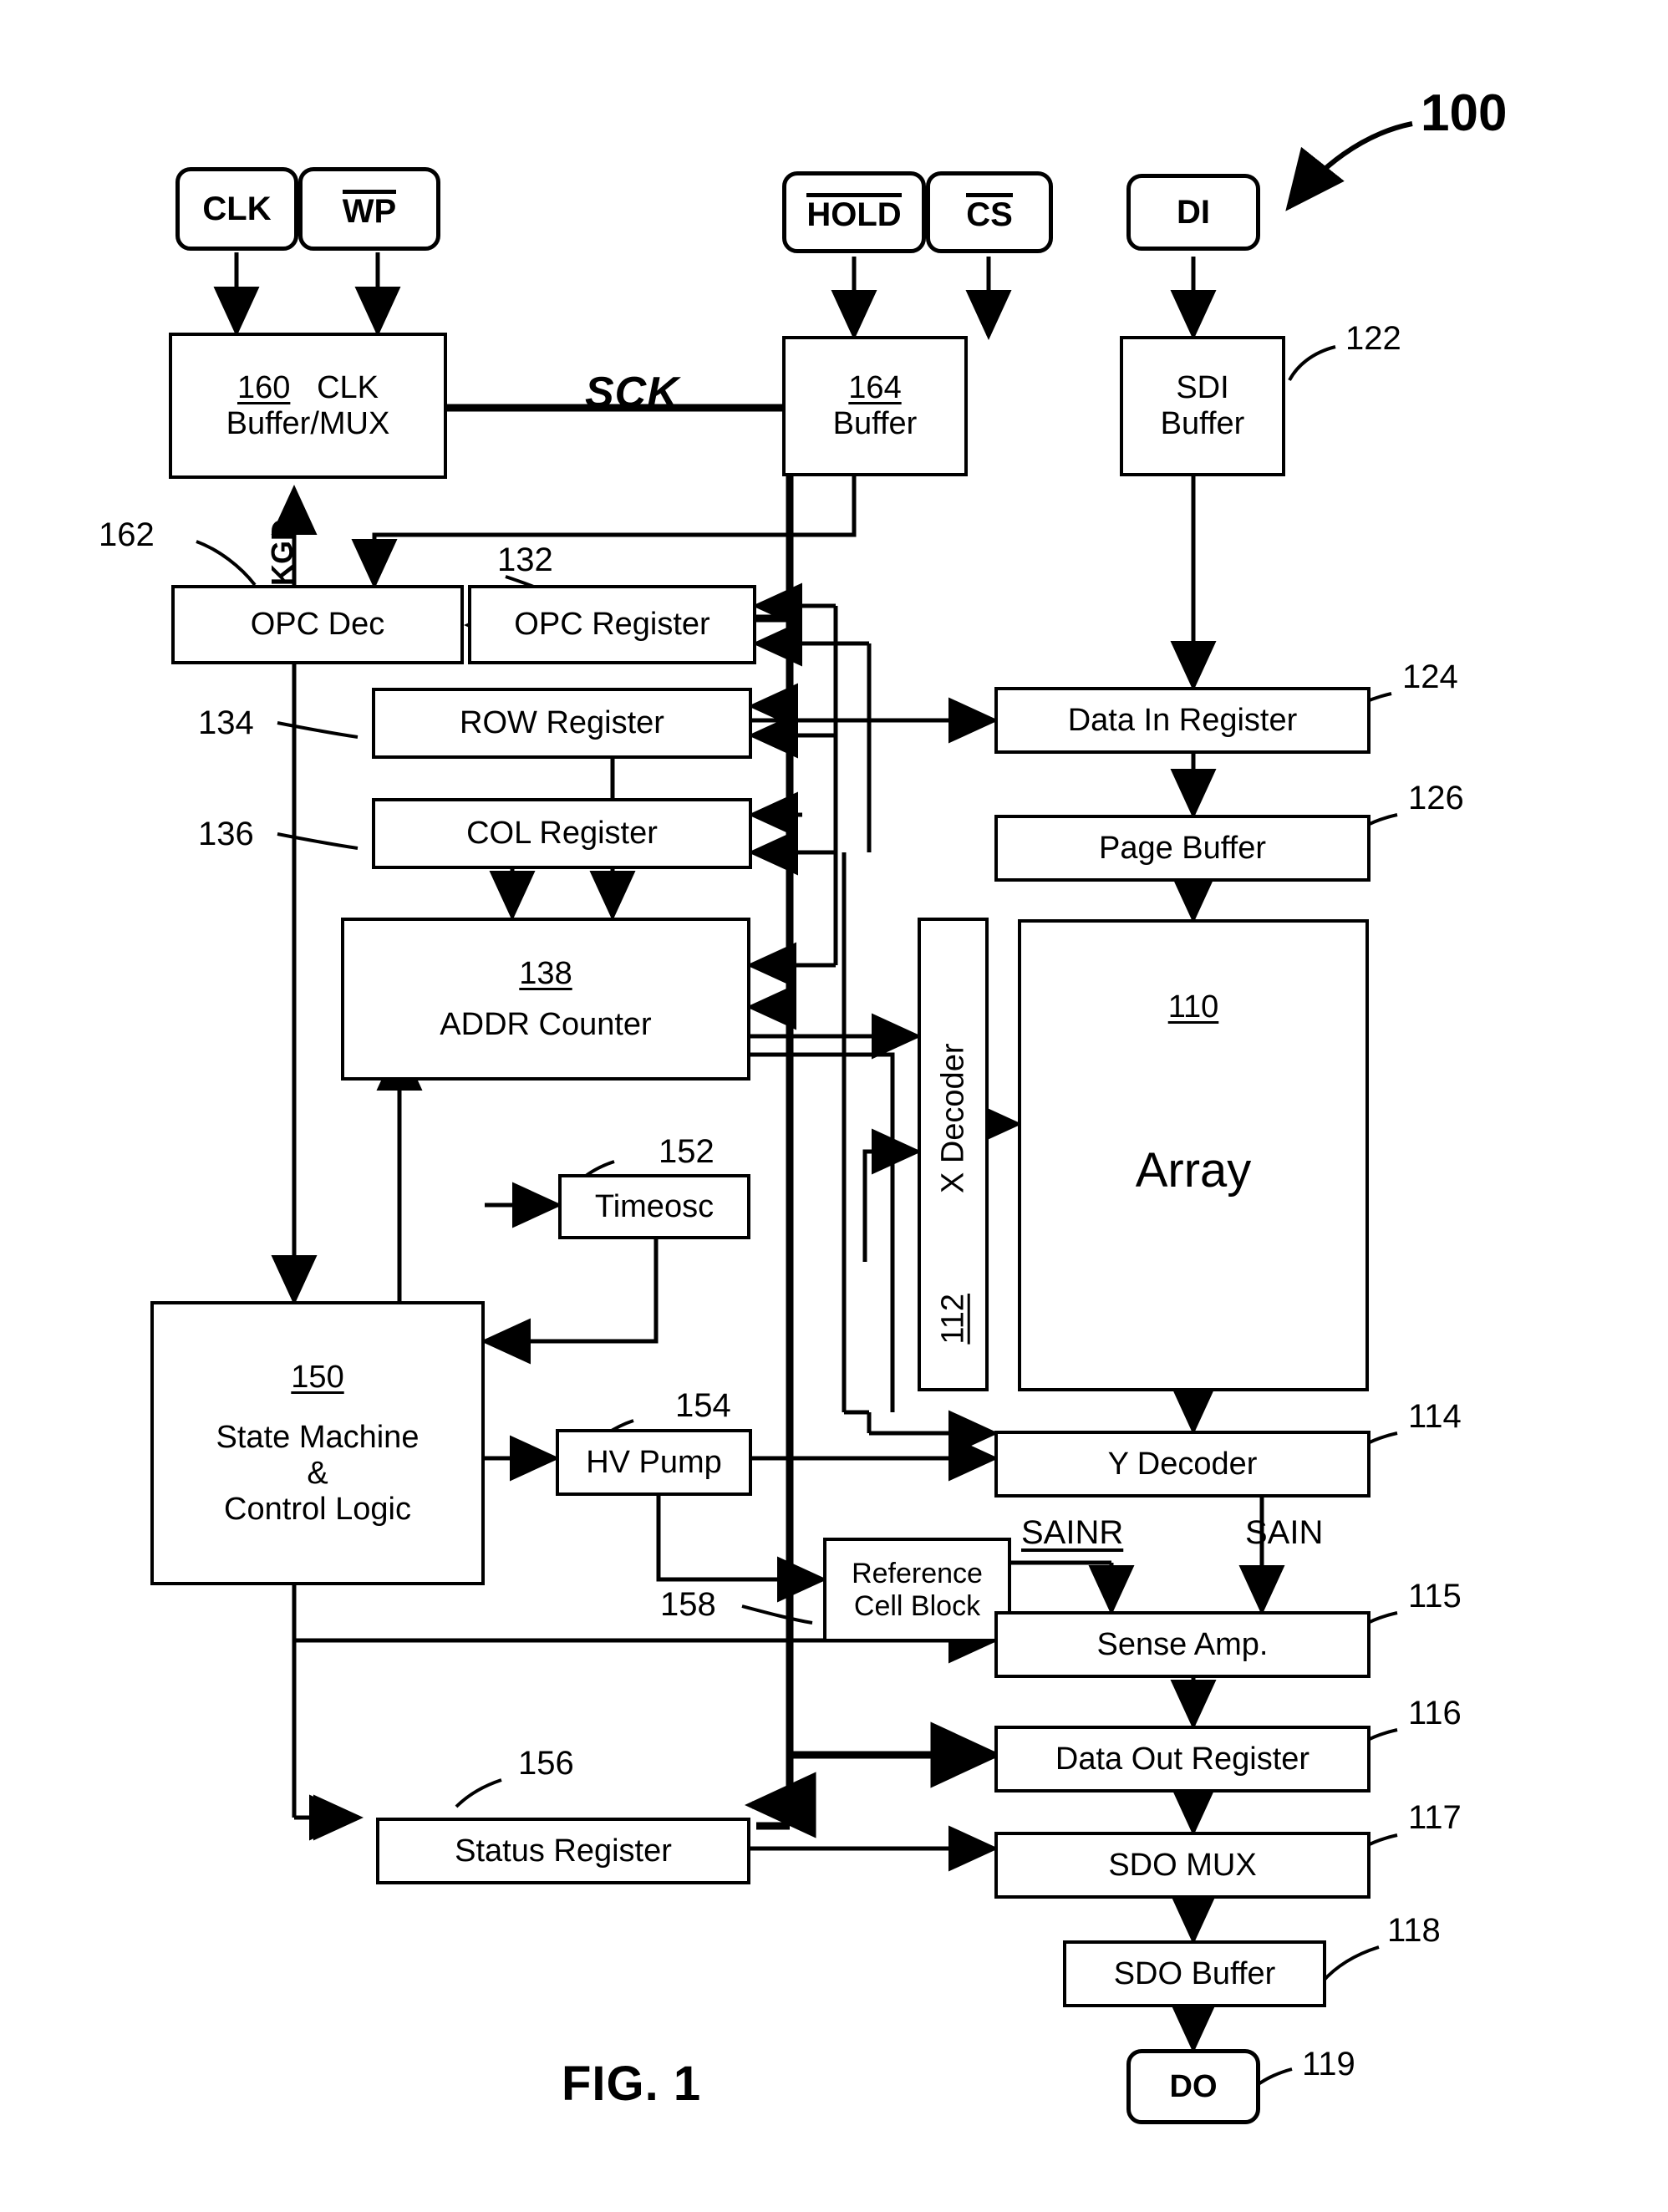  I want to click on pad-hold: HOLD, so click(854, 212).